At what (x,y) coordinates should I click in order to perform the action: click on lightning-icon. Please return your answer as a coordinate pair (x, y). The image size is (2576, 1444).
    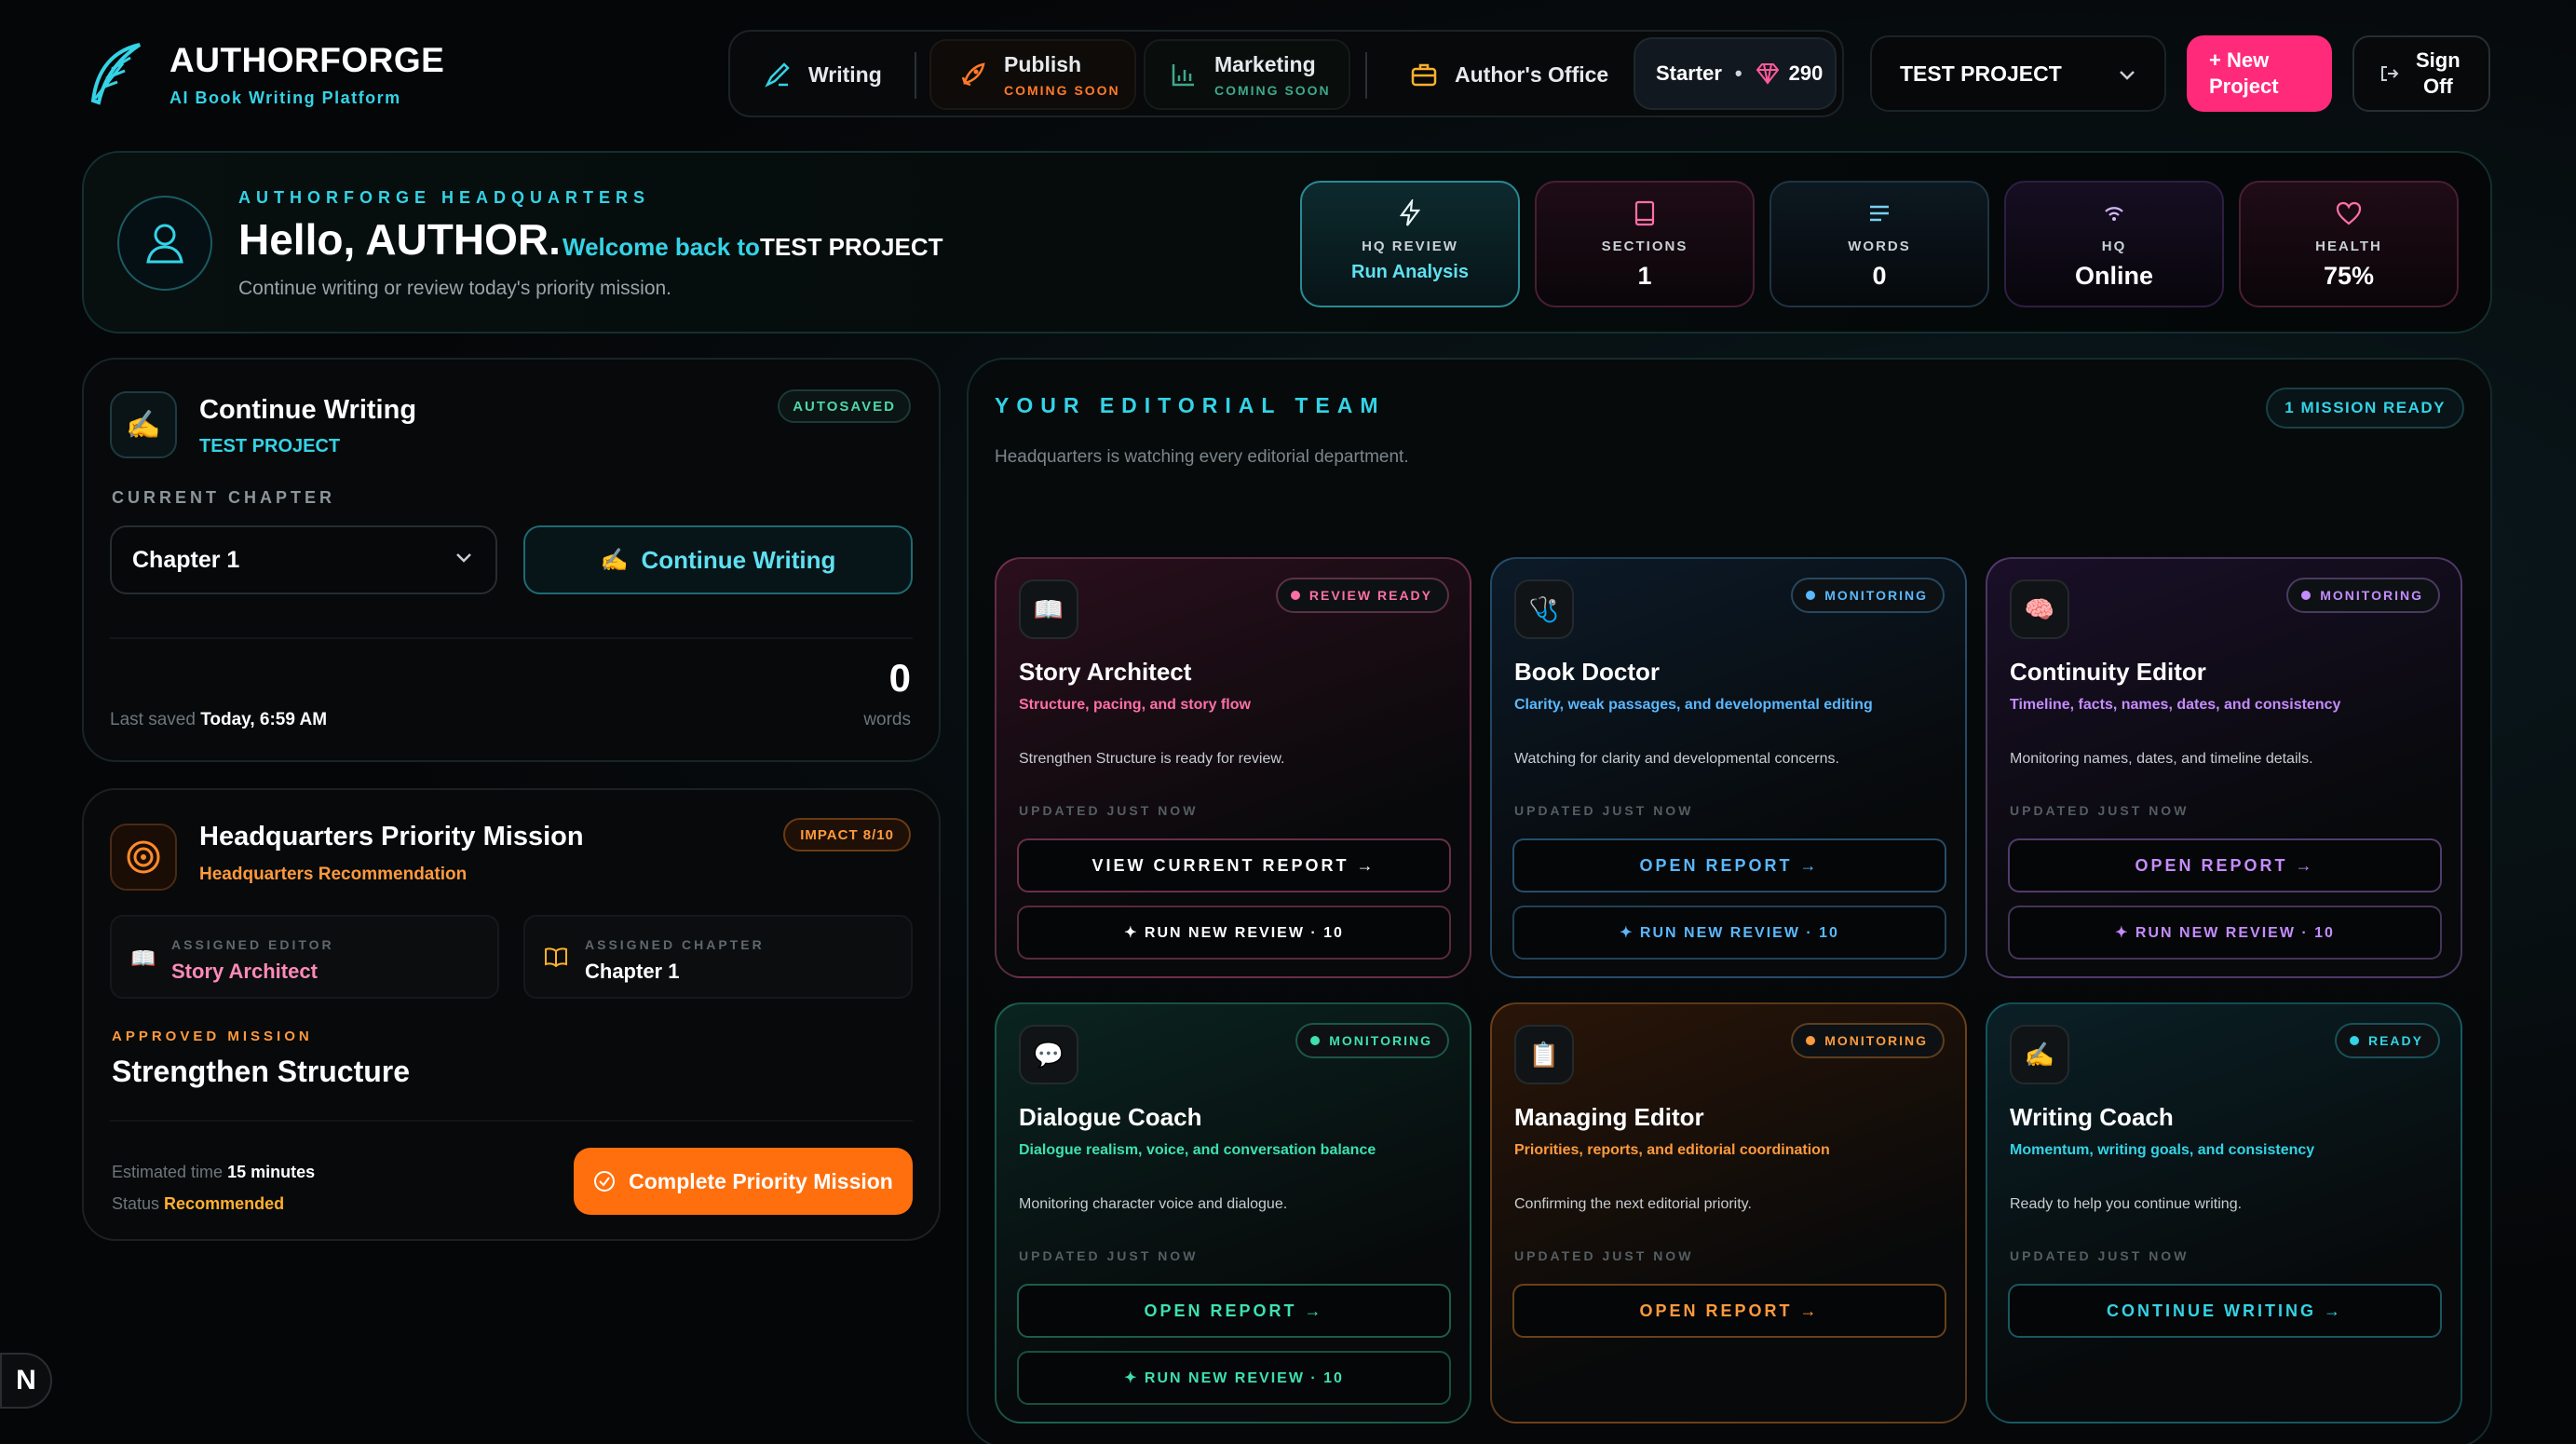
    Looking at the image, I should click on (1410, 212).